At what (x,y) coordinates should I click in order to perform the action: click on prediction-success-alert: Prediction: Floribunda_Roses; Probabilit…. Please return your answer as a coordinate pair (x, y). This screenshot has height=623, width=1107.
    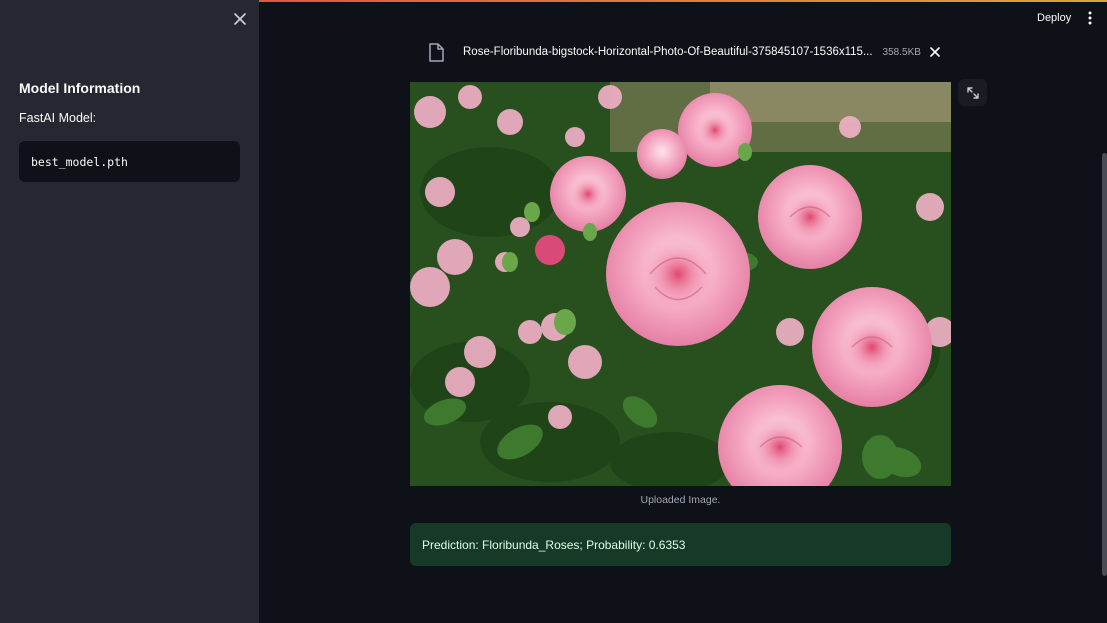
    Looking at the image, I should click on (680, 544).